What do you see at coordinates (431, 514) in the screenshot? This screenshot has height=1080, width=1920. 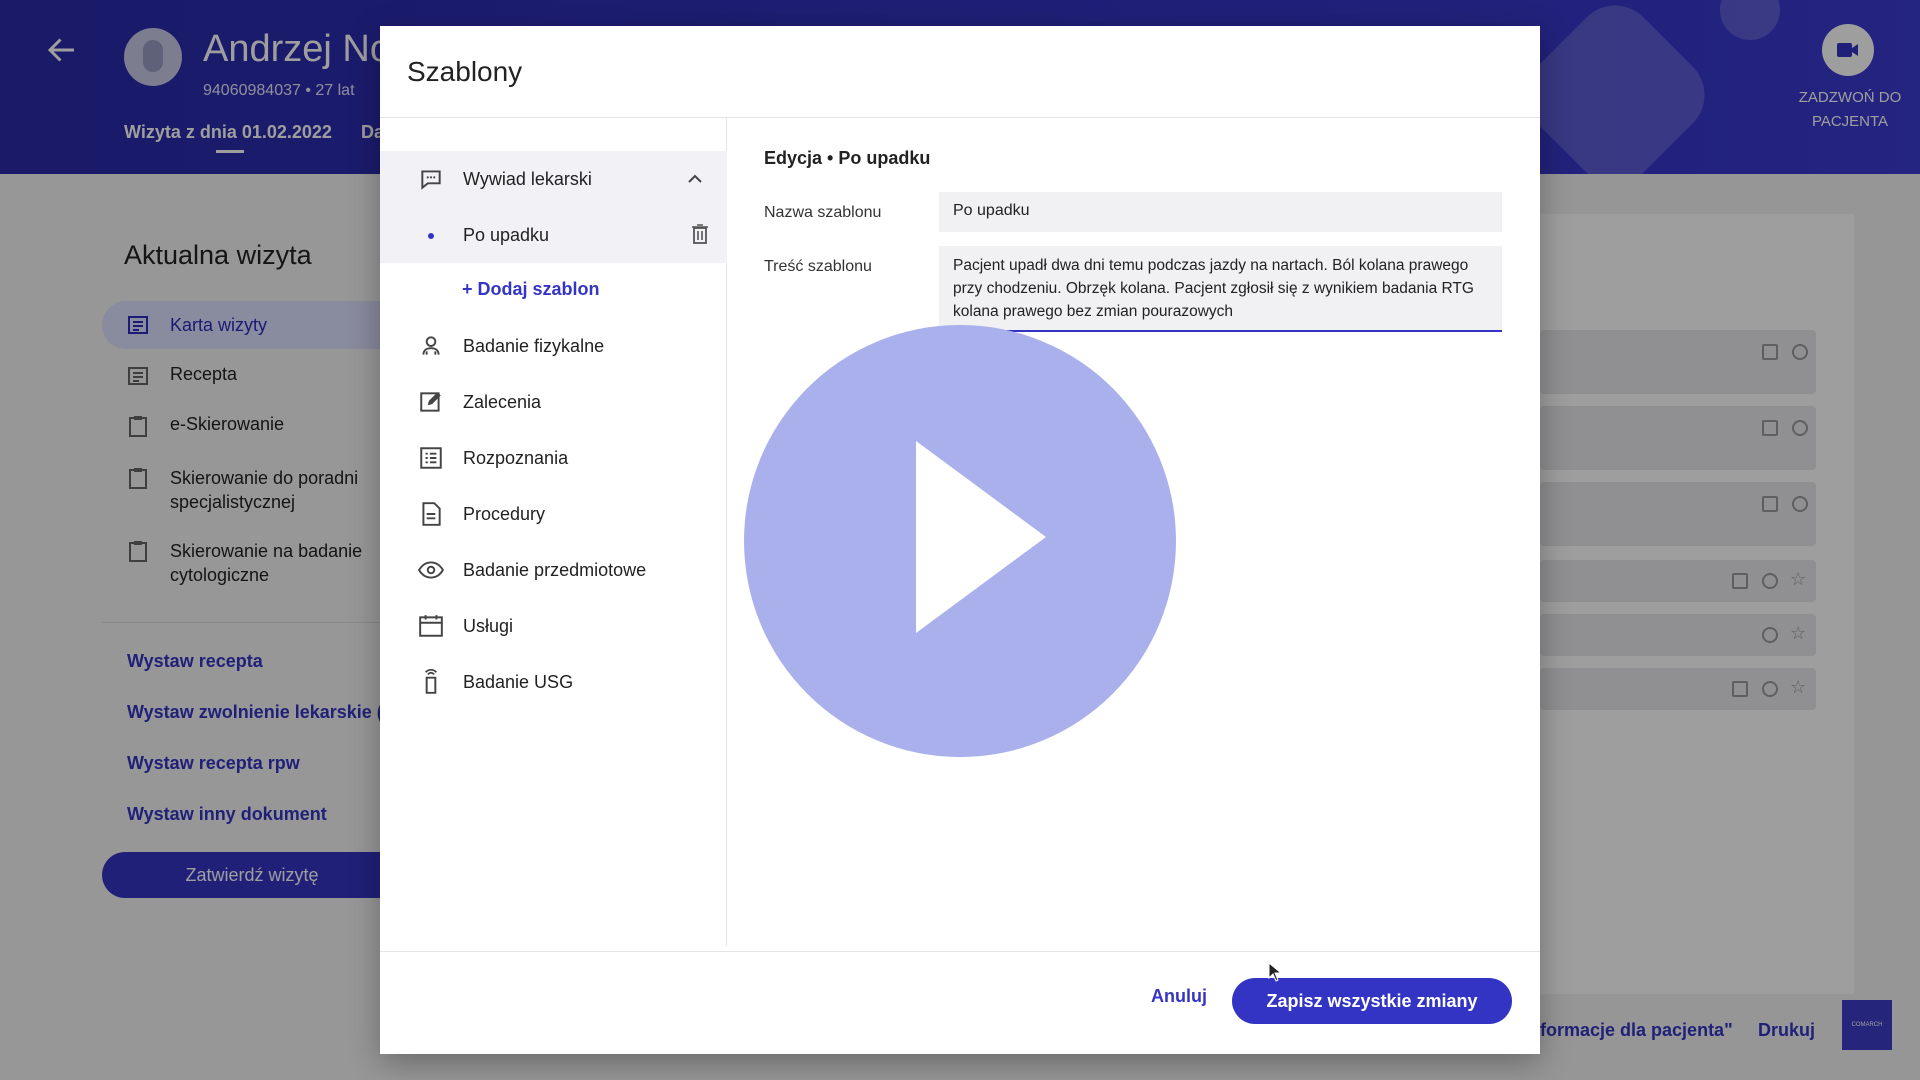 I see `document-icon` at bounding box center [431, 514].